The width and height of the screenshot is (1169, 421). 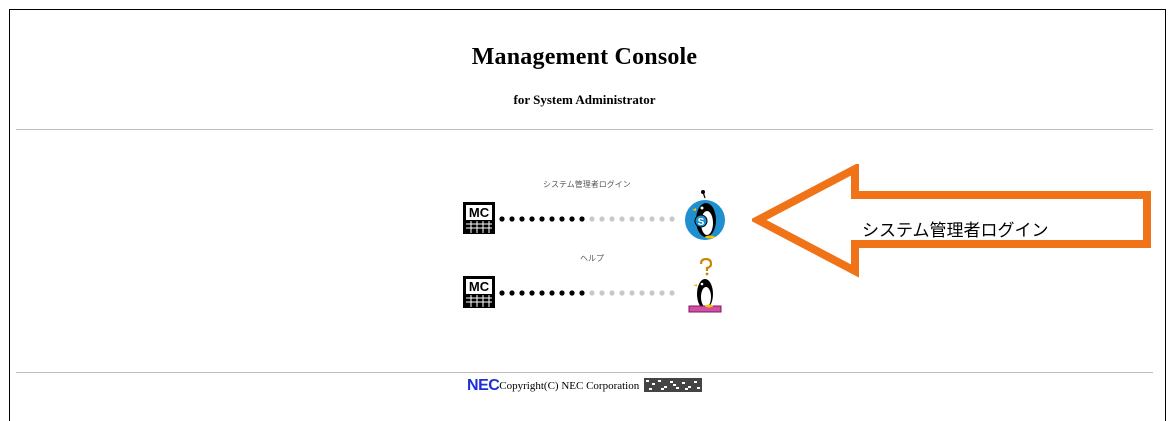 I want to click on page-title: Management Console, so click(x=584, y=57).